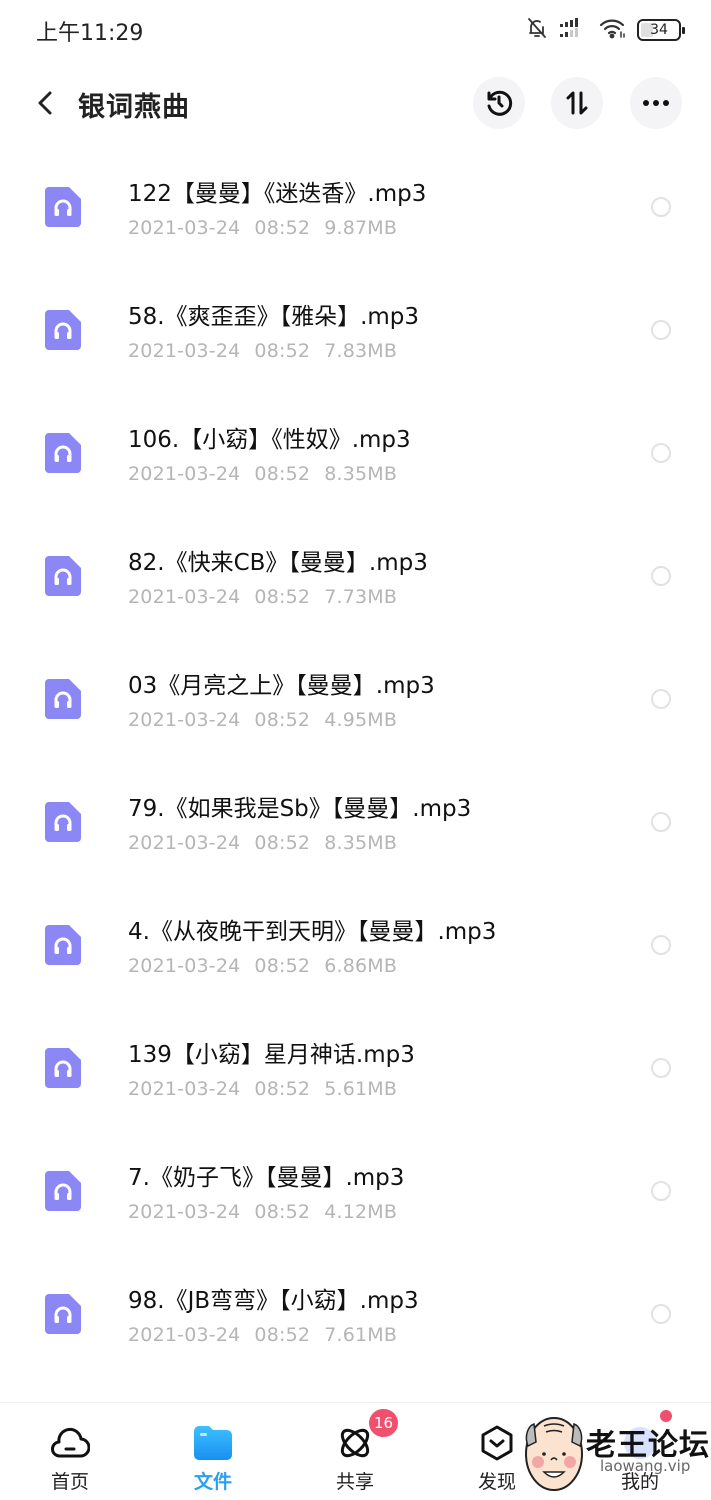 The image size is (711, 1500). Describe the element at coordinates (269, 228) in the screenshot. I see `file-meta: 2021-03-24 08:52 9.87MB` at that location.